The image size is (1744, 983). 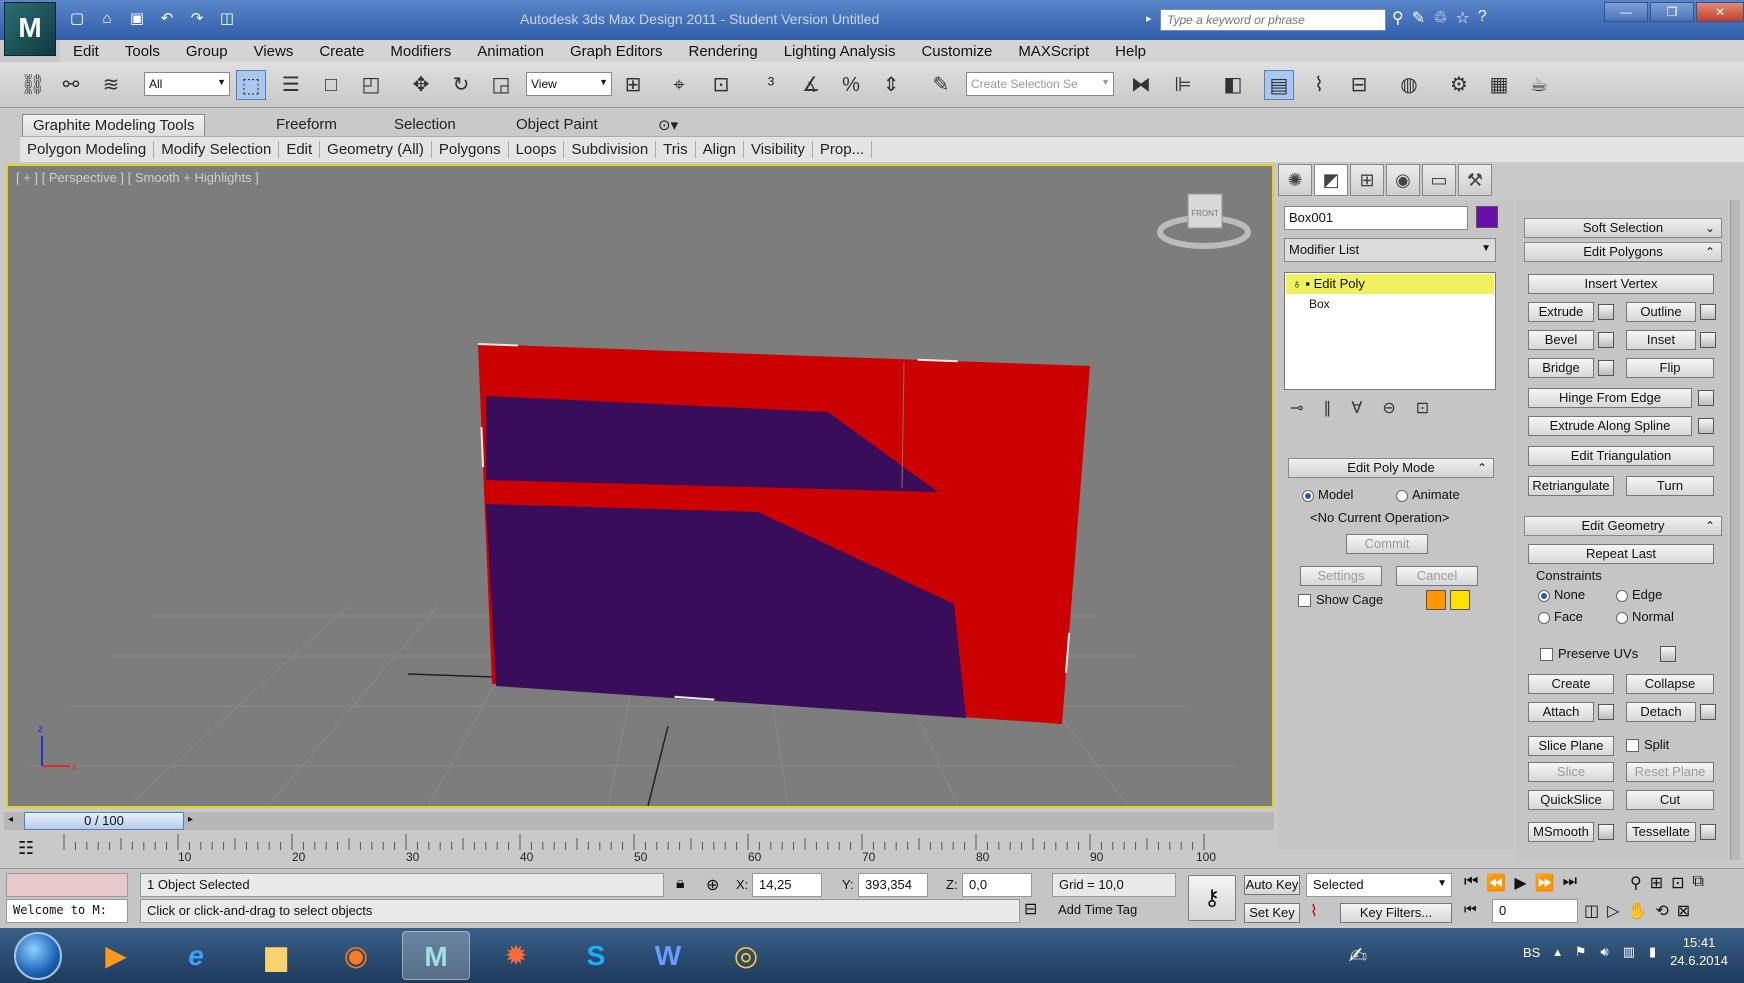 What do you see at coordinates (1672, 12) in the screenshot?
I see `maximize-button: ❐` at bounding box center [1672, 12].